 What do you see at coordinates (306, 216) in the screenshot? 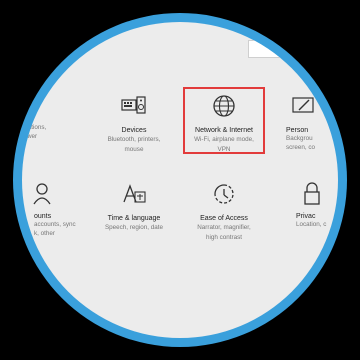
I see `tile-privacy-title: Privac` at bounding box center [306, 216].